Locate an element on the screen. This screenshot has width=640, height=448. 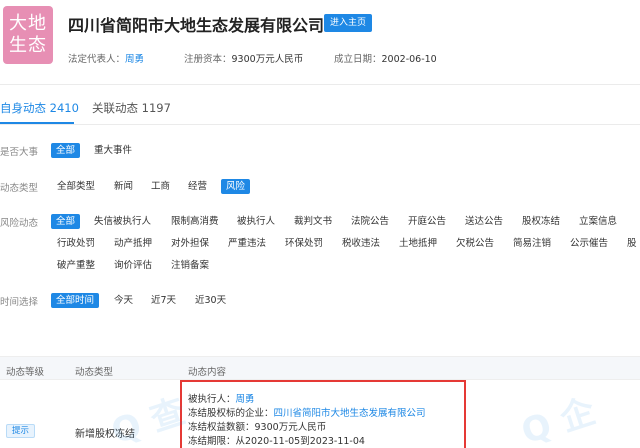
time-30days: 近30天 is located at coordinates (210, 300).